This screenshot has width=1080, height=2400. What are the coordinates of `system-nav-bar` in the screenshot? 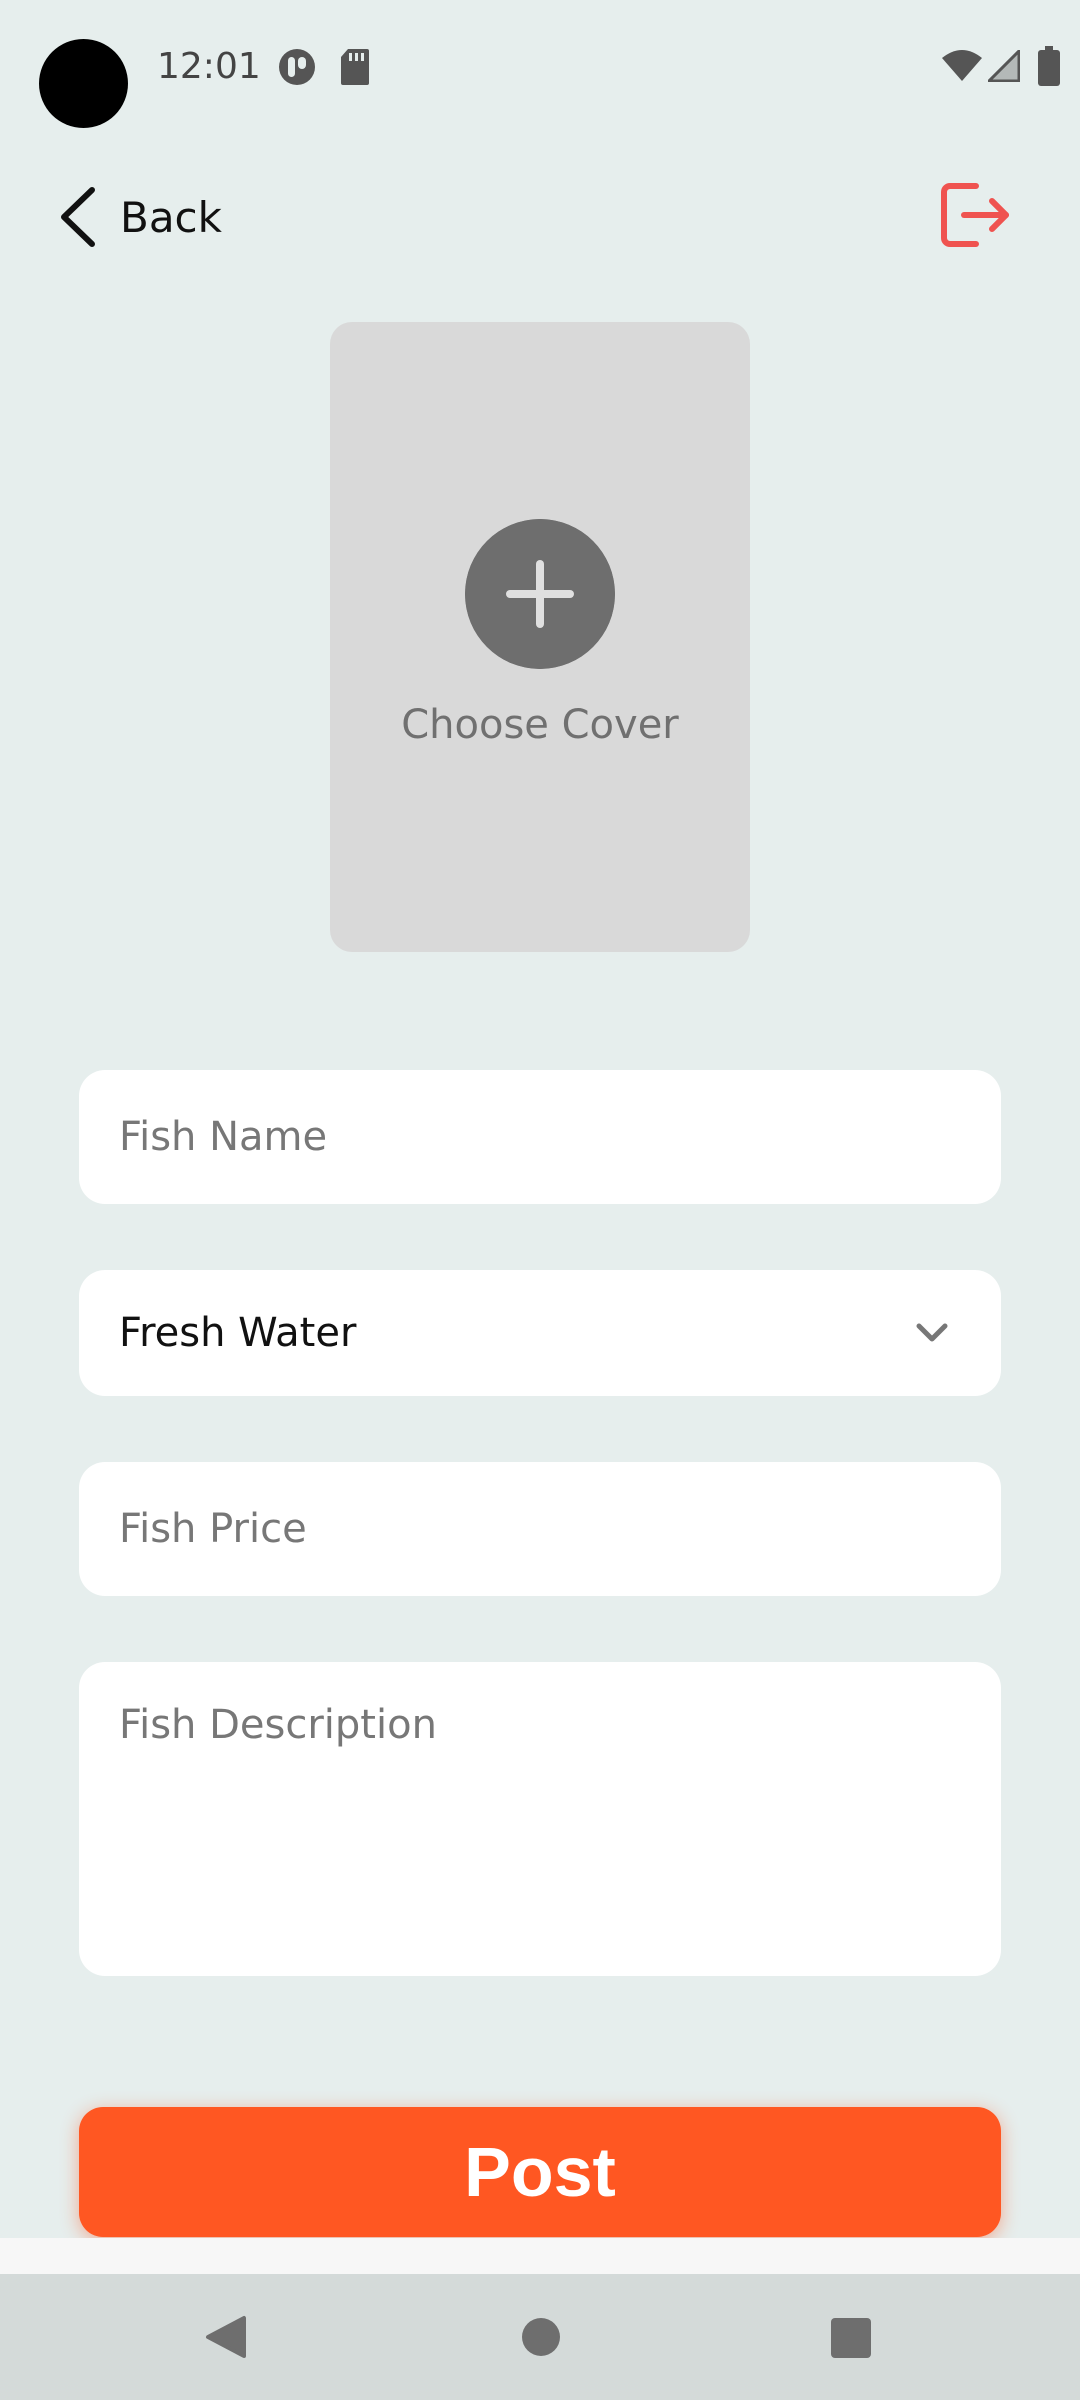 It's located at (540, 2337).